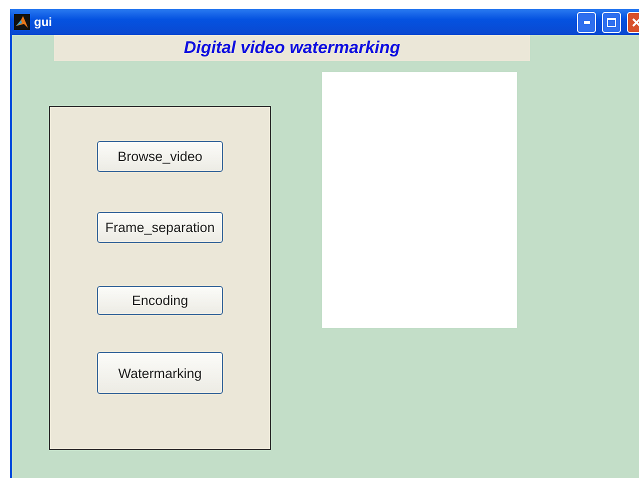 Image resolution: width=639 pixels, height=478 pixels. I want to click on action-button: Encoding, so click(160, 300).